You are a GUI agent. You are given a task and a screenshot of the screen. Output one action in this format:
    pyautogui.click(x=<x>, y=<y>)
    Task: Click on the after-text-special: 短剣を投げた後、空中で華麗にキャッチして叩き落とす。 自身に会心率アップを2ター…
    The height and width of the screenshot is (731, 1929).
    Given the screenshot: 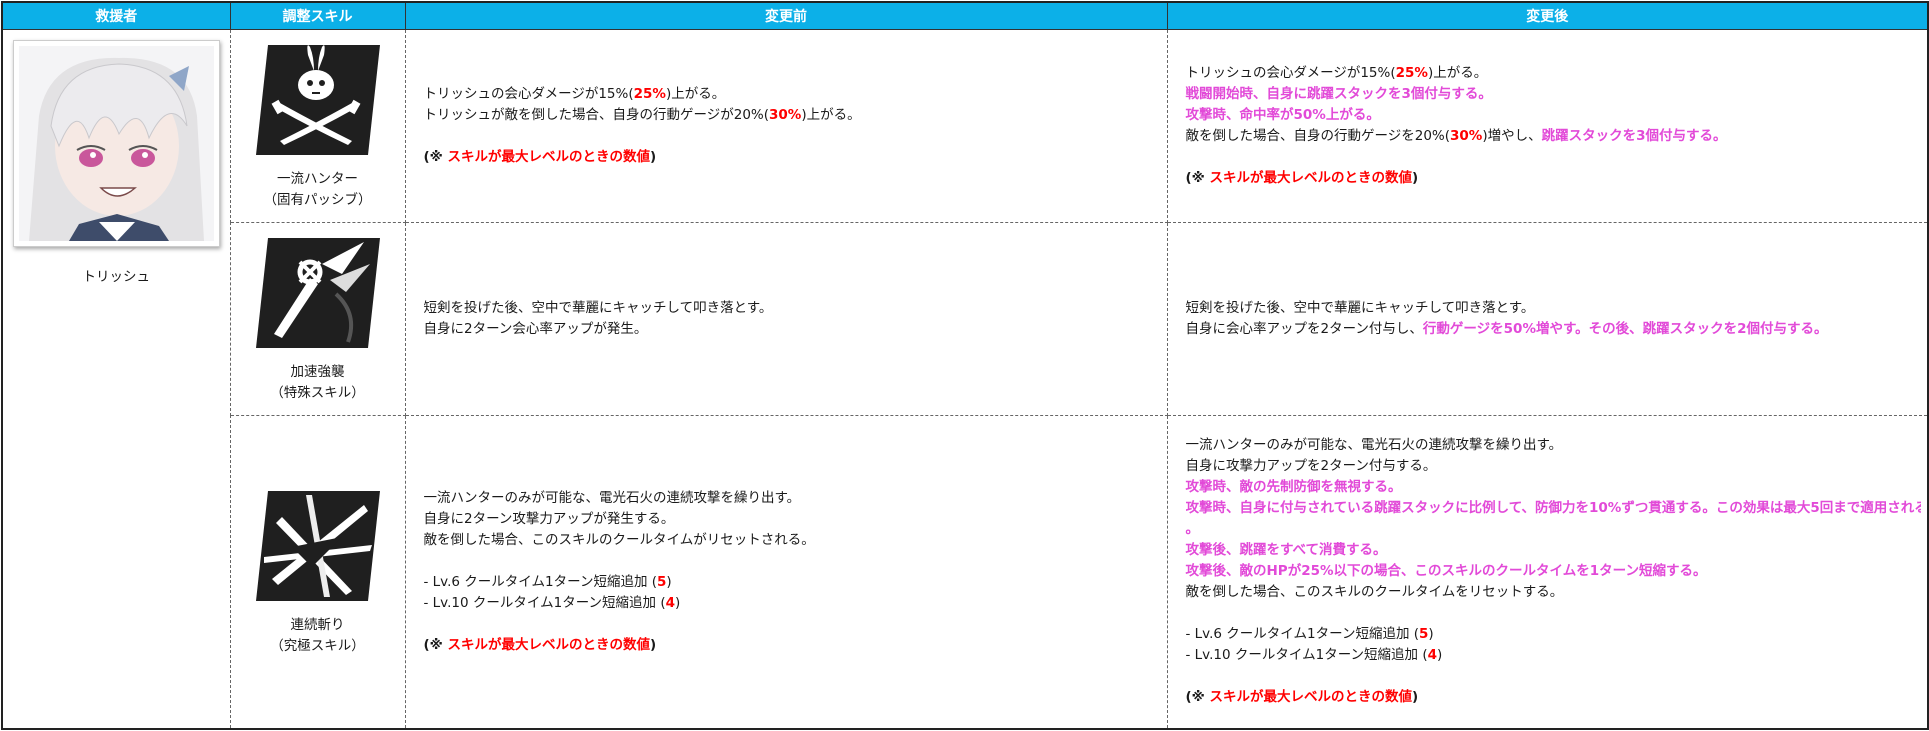 What is the action you would take?
    pyautogui.click(x=1547, y=319)
    